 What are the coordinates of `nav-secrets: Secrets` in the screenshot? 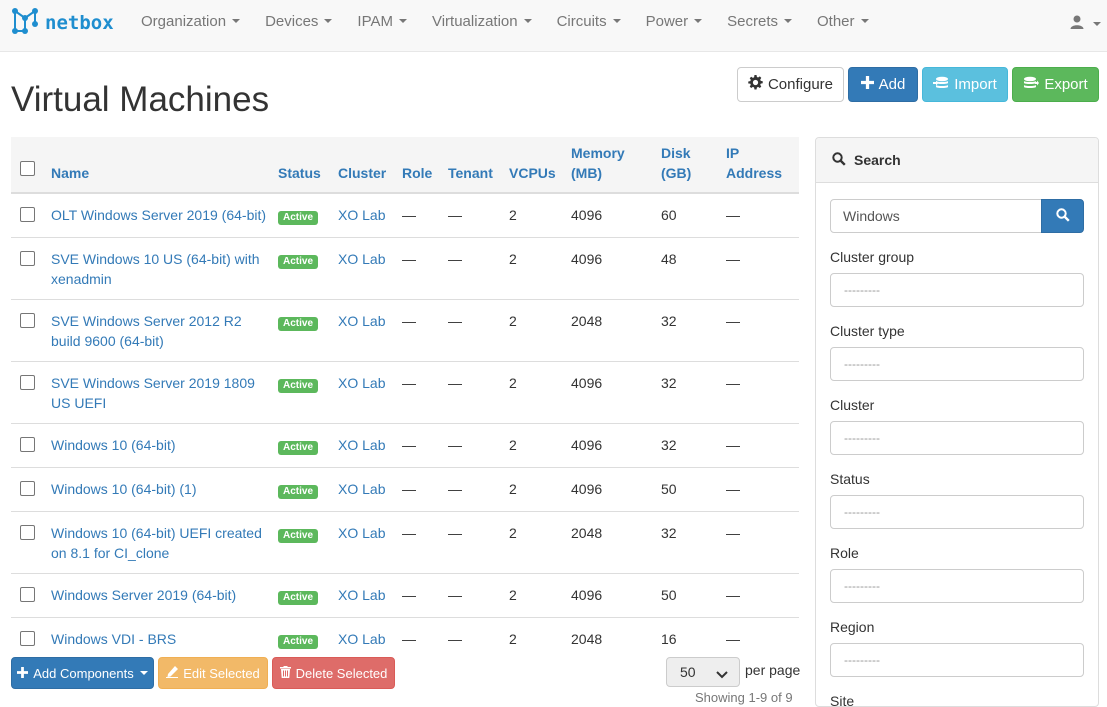 It's located at (759, 21).